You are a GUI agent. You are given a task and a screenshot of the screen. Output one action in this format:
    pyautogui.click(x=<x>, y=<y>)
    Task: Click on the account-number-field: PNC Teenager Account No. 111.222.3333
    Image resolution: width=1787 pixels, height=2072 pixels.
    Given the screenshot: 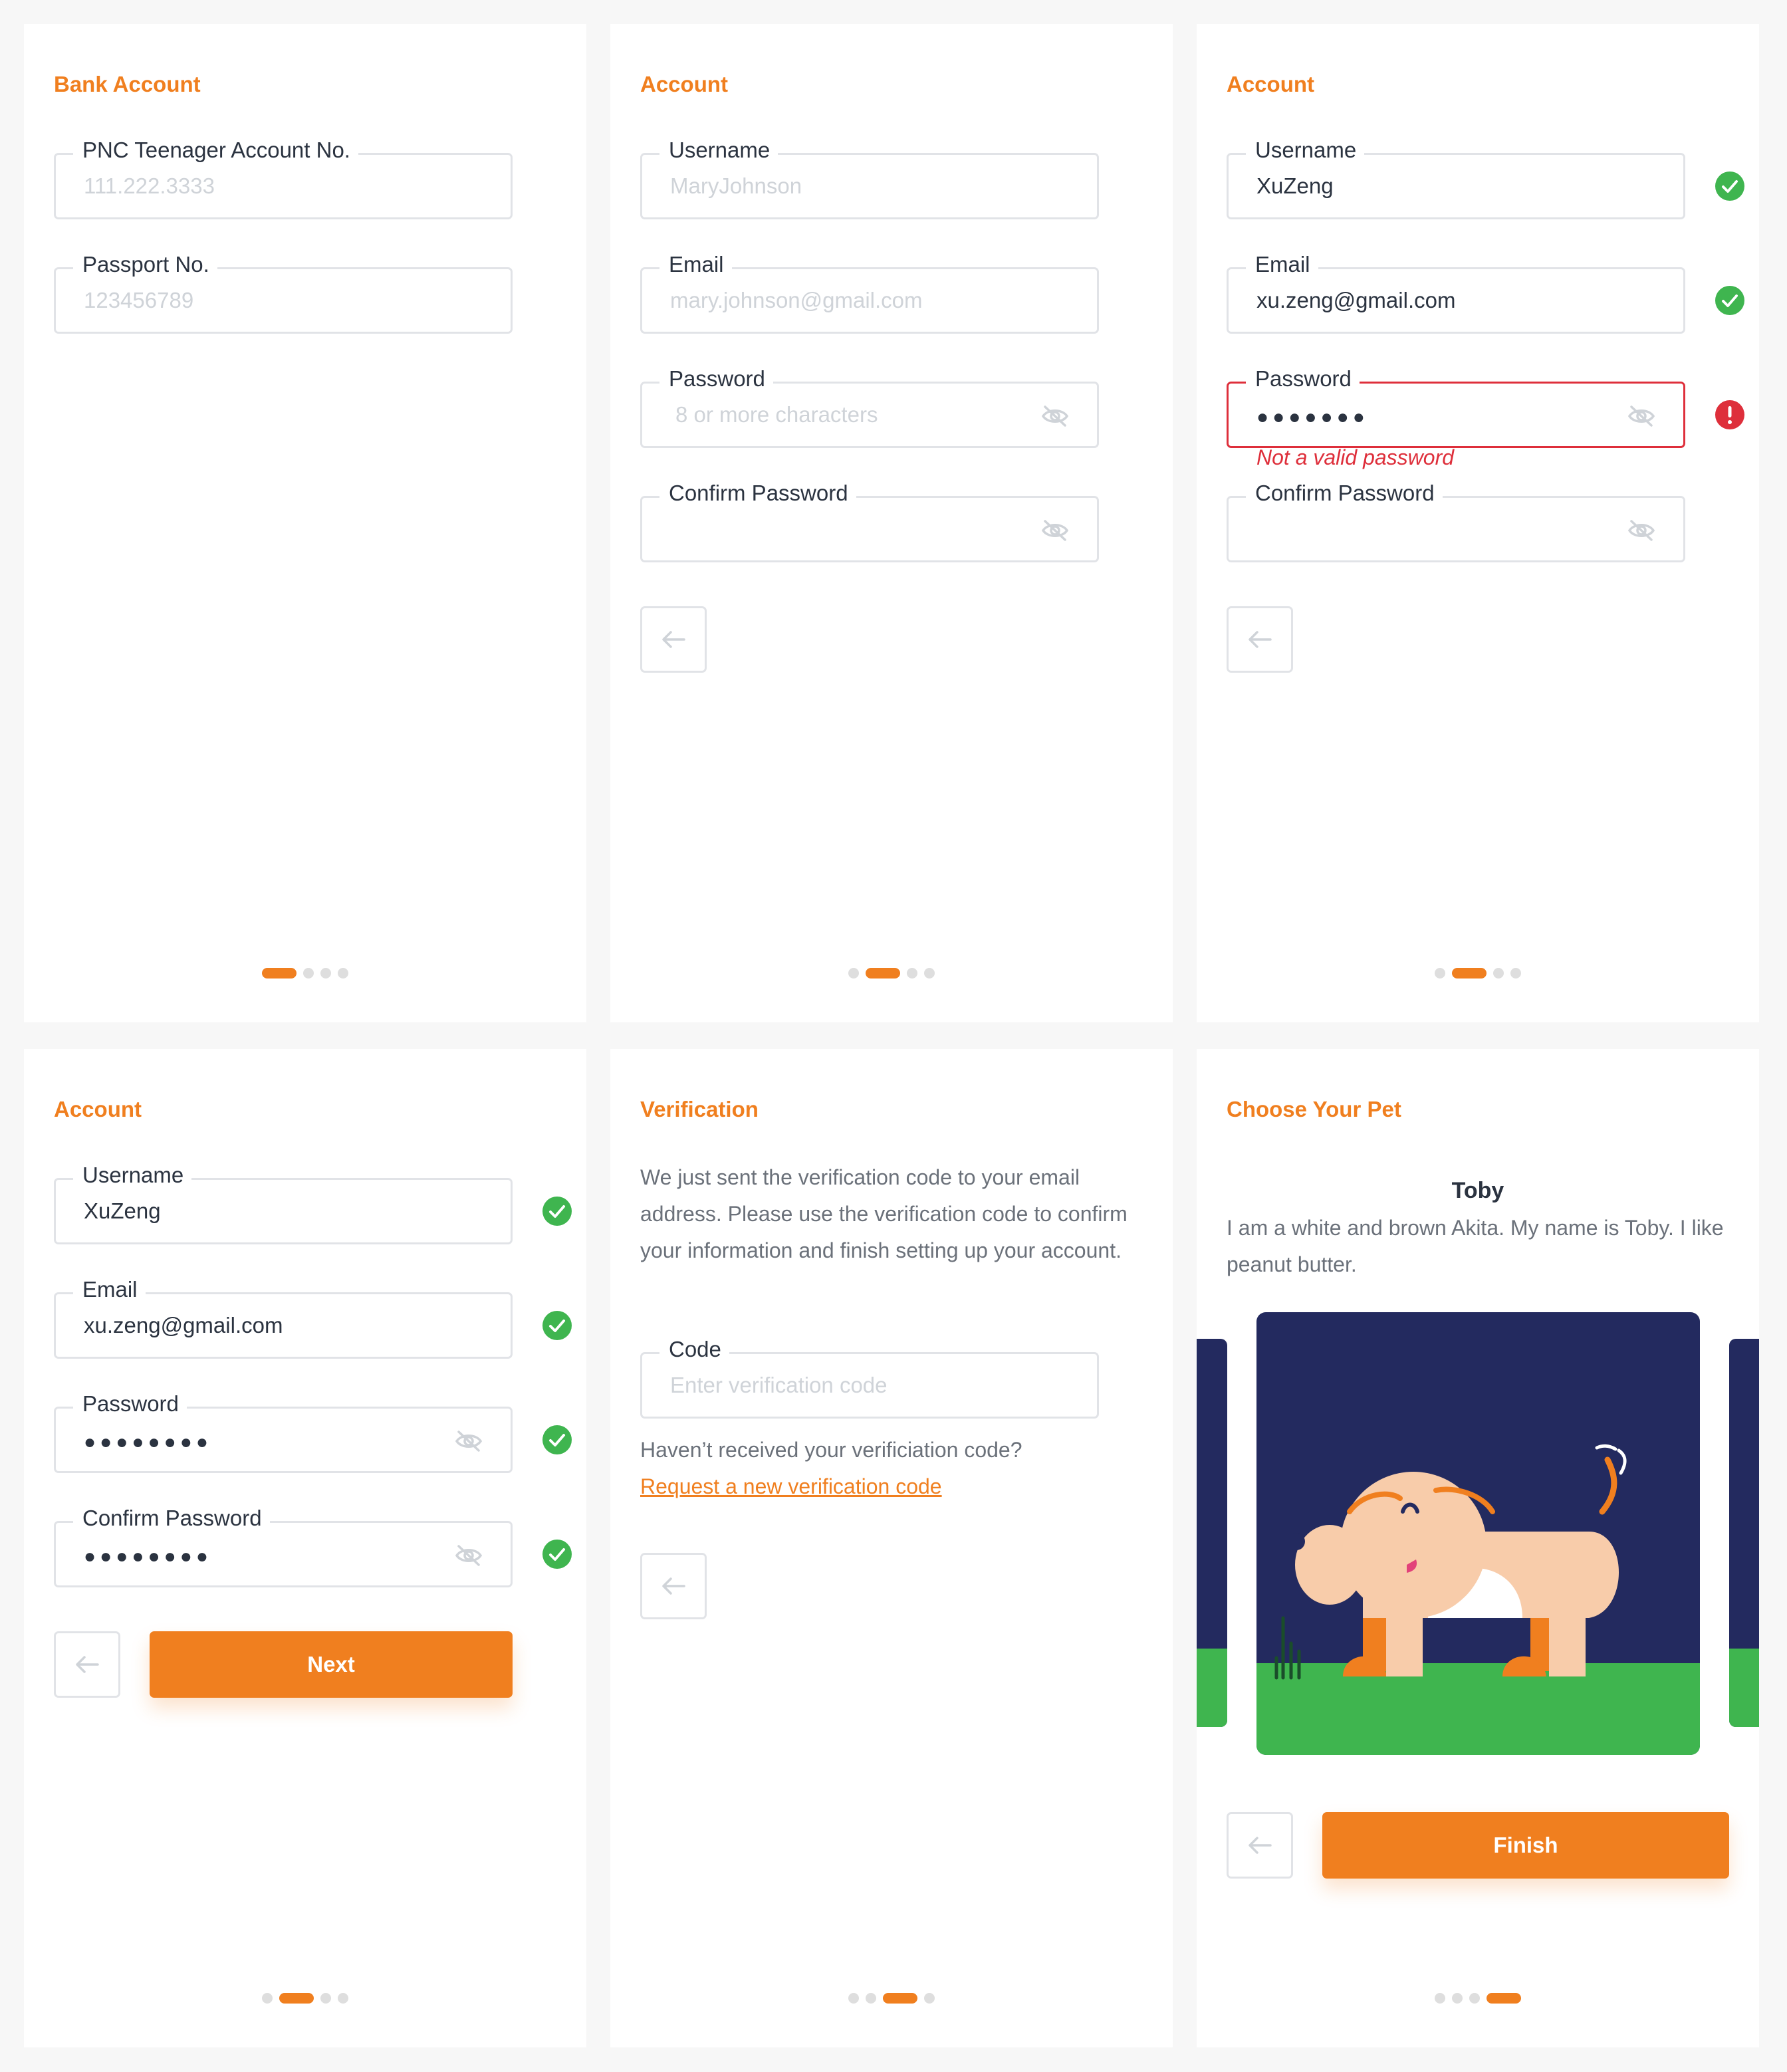 What is the action you would take?
    pyautogui.click(x=283, y=177)
    